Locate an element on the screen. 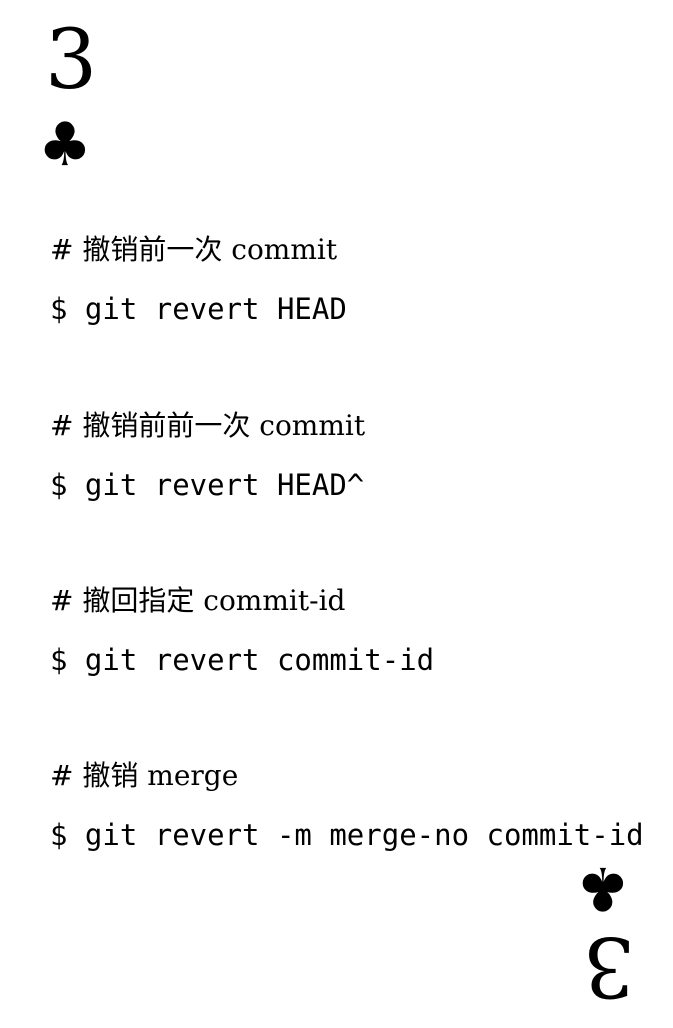  snippet-block: # 撤回指定 commit-id $ git revert commit-id is located at coordinates (355, 631).